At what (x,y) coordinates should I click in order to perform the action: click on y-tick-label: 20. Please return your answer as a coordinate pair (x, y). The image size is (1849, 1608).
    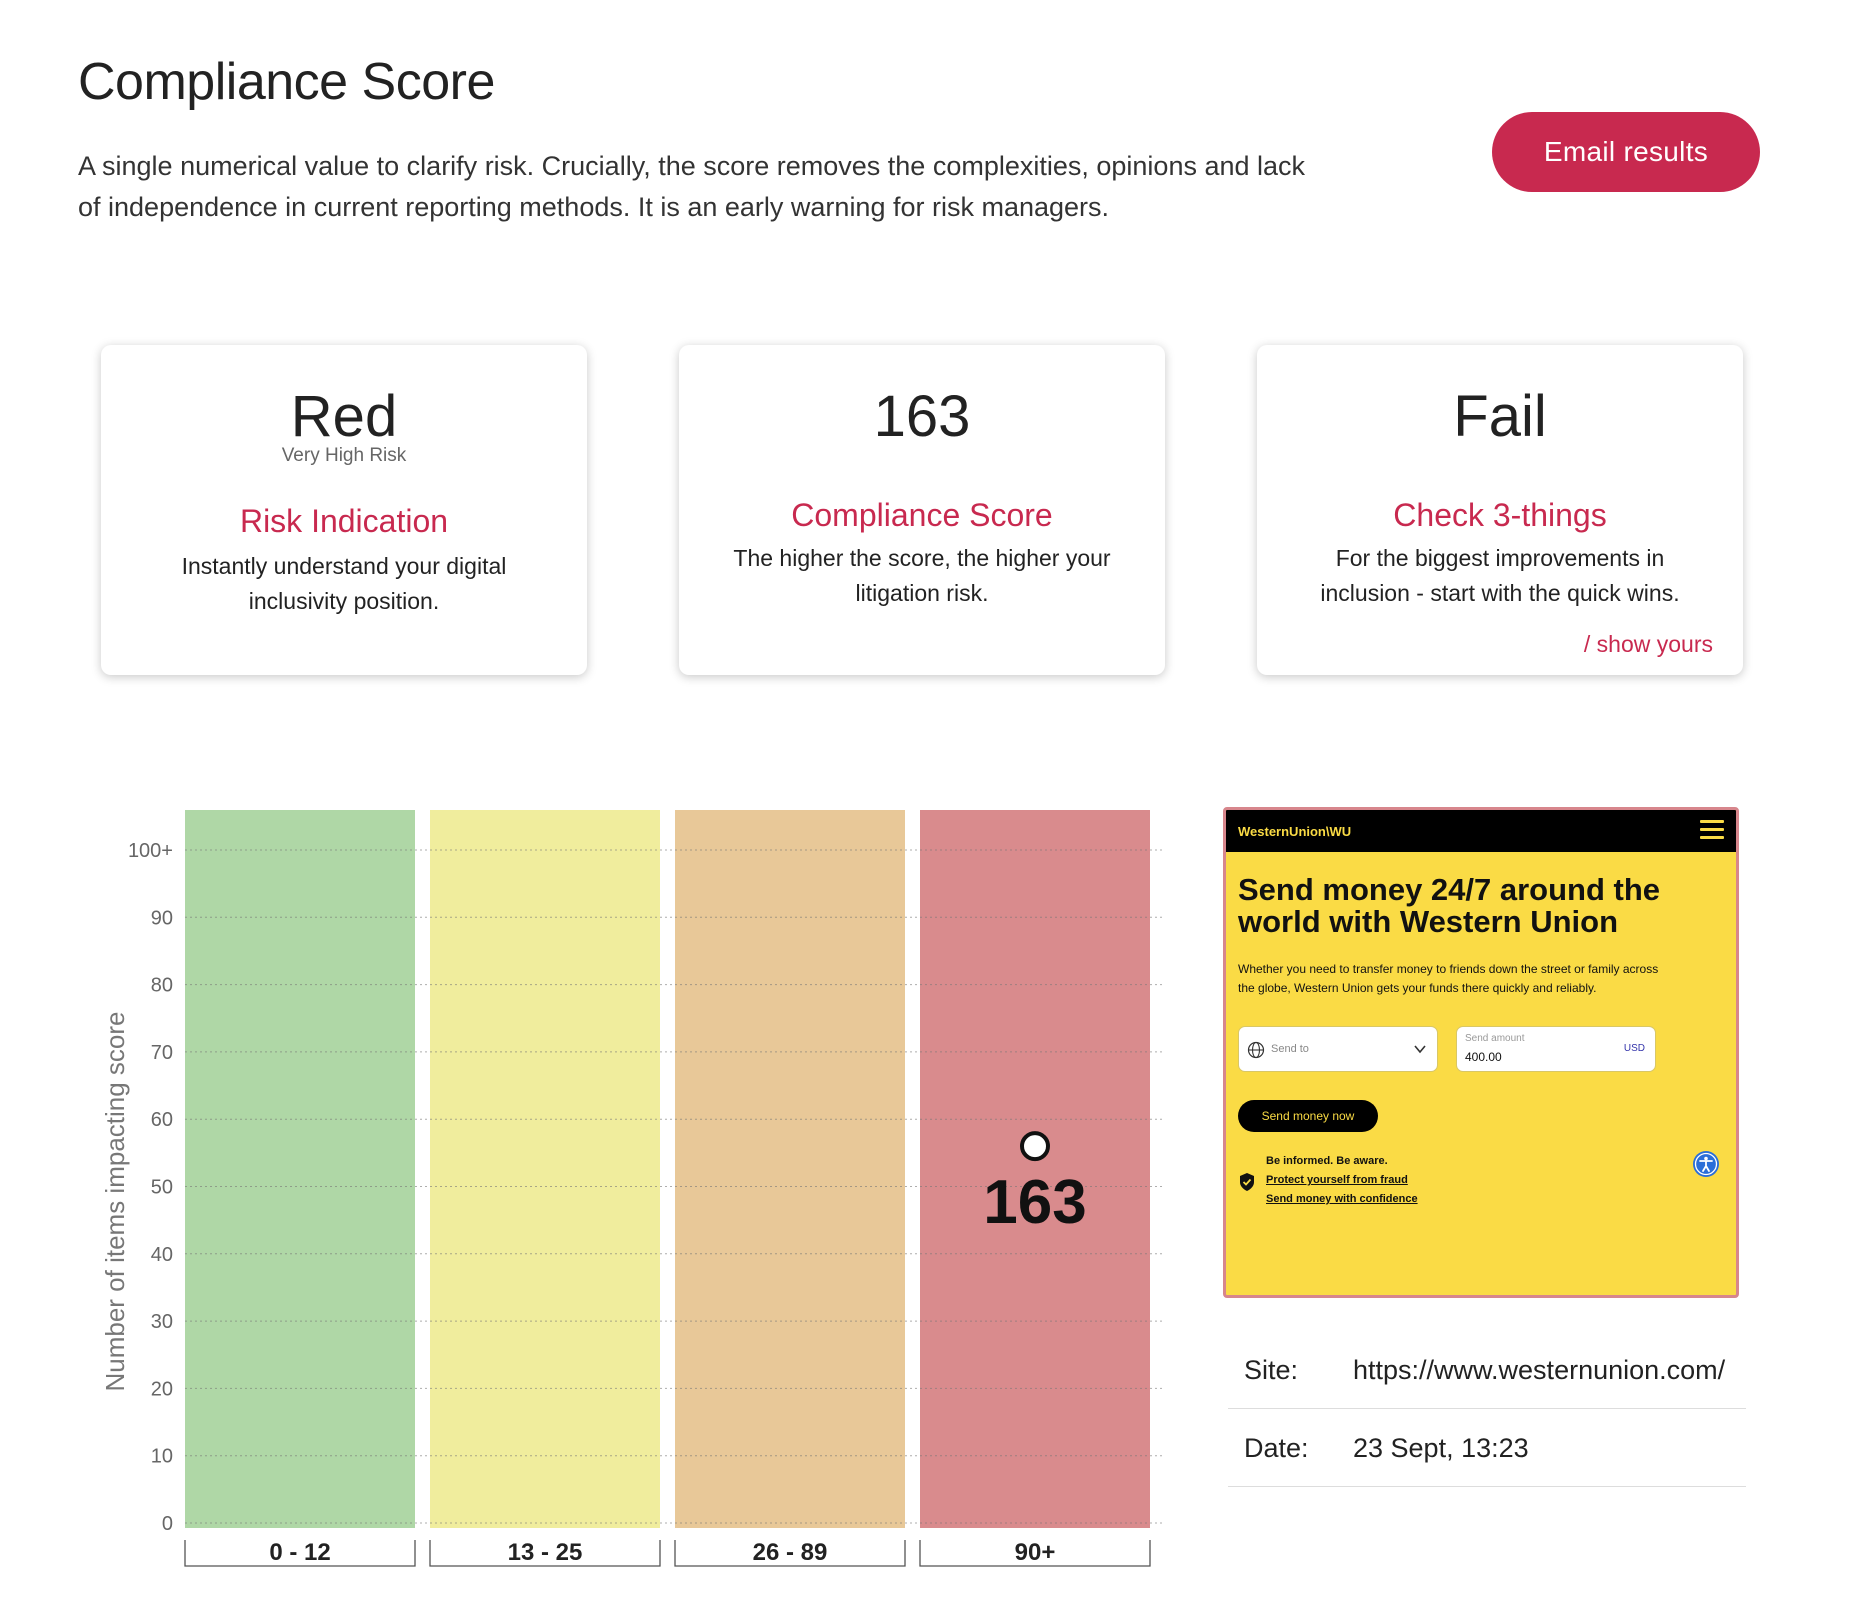
    Looking at the image, I should click on (162, 1389).